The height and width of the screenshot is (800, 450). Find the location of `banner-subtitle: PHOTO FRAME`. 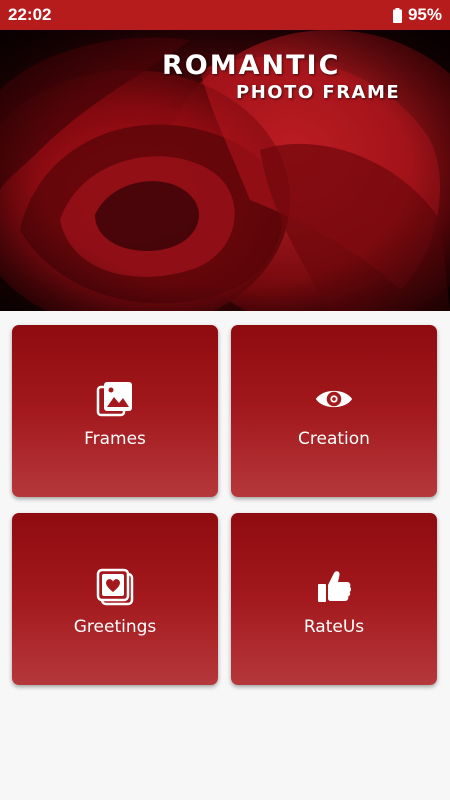

banner-subtitle: PHOTO FRAME is located at coordinates (318, 92).